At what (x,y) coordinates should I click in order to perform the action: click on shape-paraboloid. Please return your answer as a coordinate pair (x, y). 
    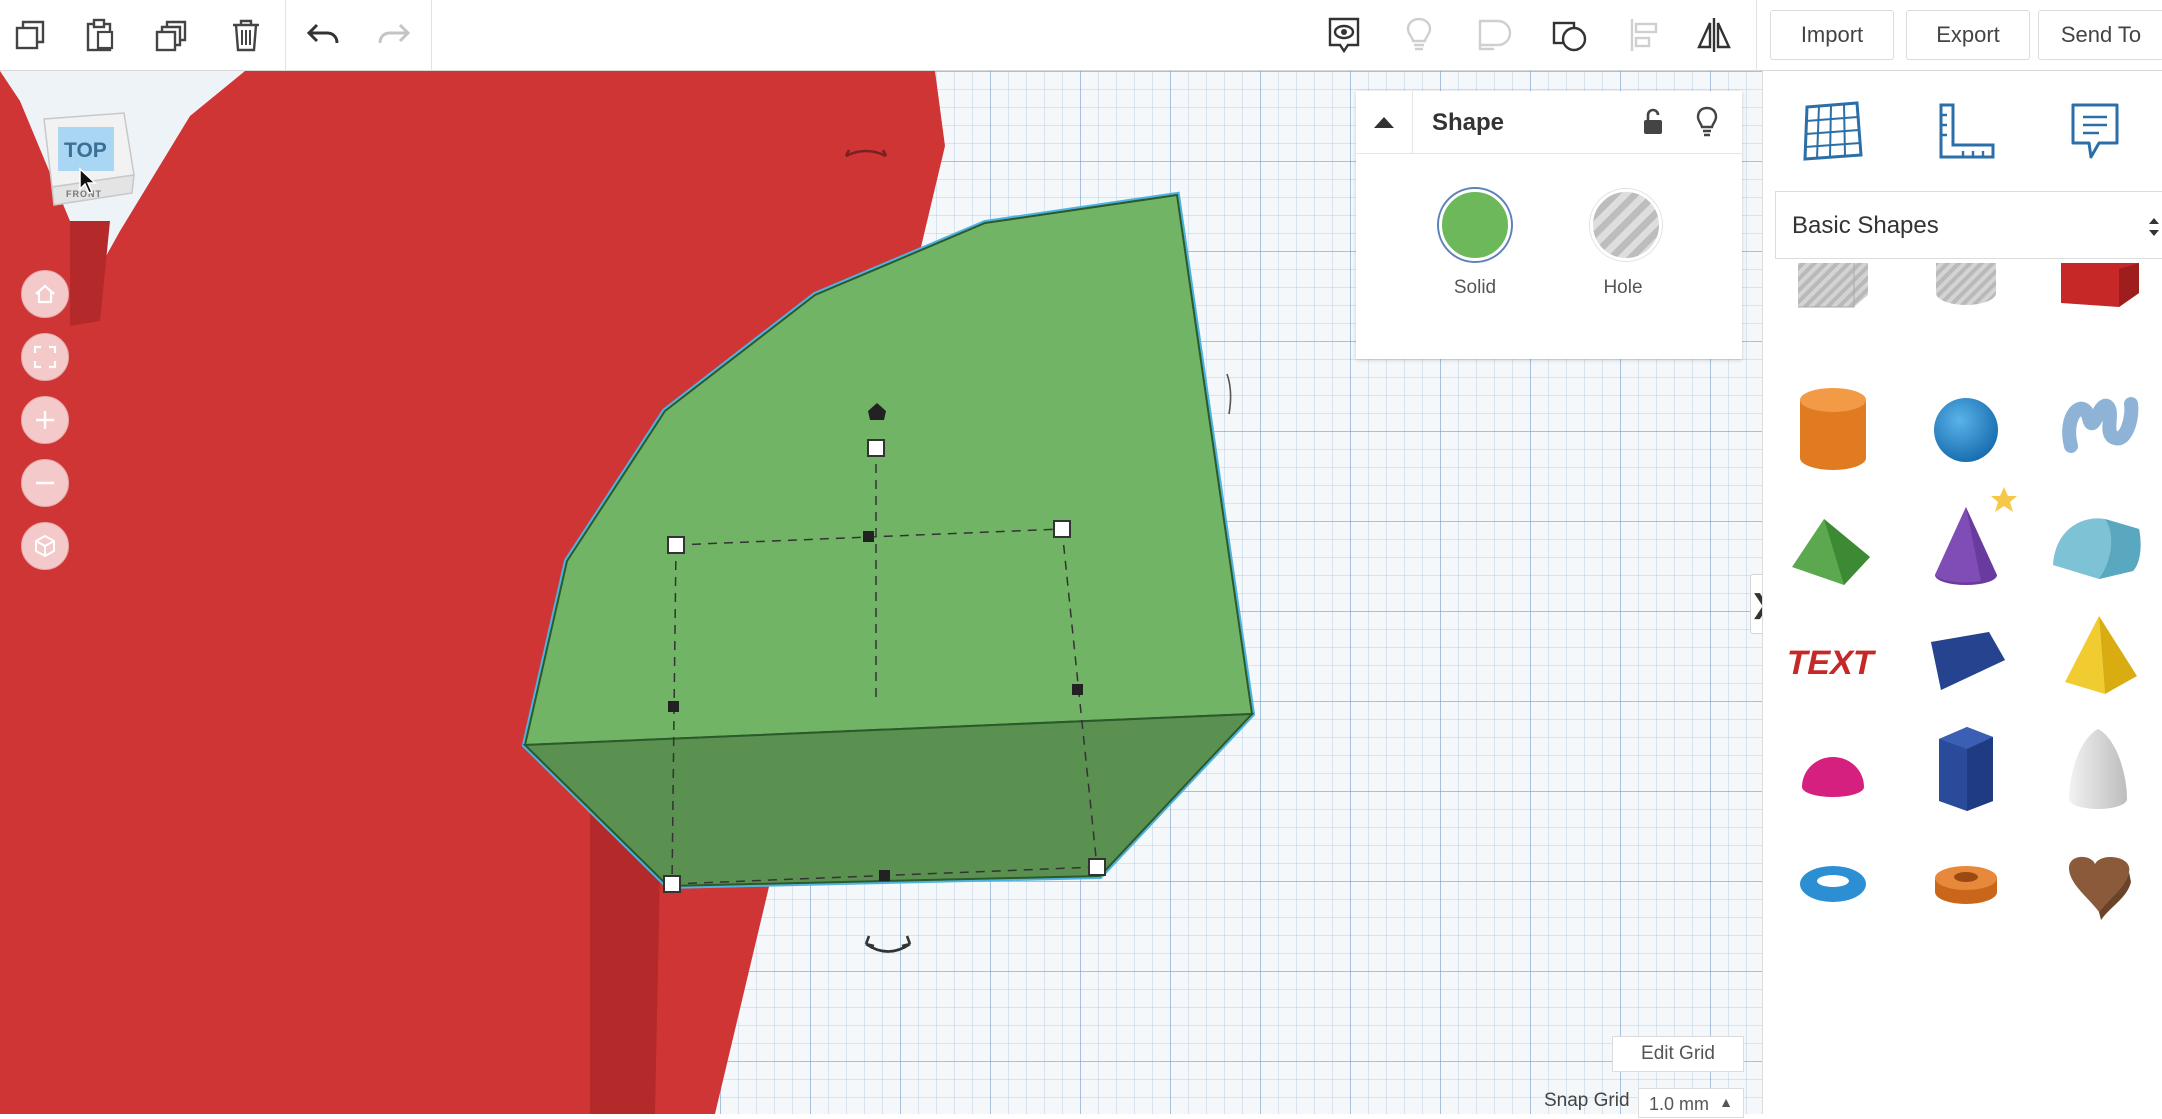
    Looking at the image, I should click on (2098, 770).